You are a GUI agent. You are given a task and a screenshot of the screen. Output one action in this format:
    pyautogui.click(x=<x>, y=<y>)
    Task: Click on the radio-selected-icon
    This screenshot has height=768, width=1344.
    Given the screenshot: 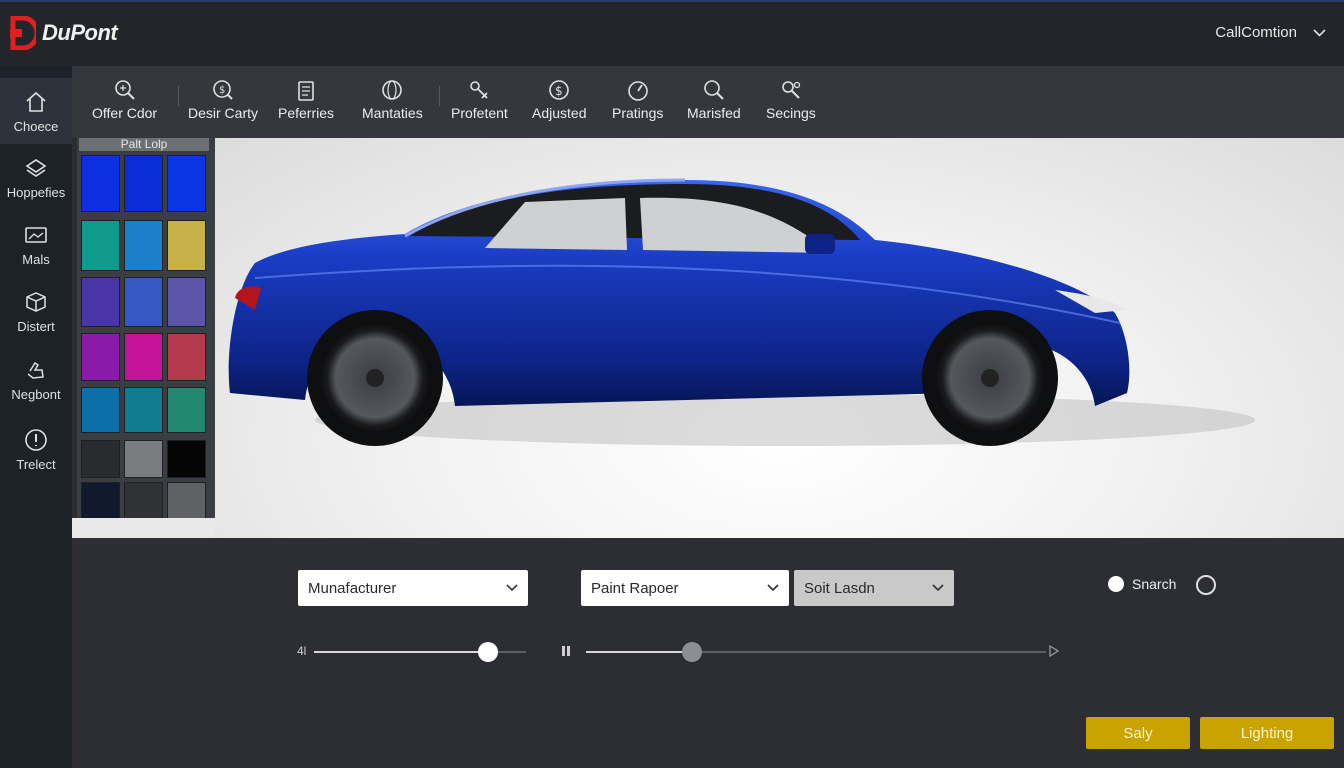 What is the action you would take?
    pyautogui.click(x=1116, y=584)
    